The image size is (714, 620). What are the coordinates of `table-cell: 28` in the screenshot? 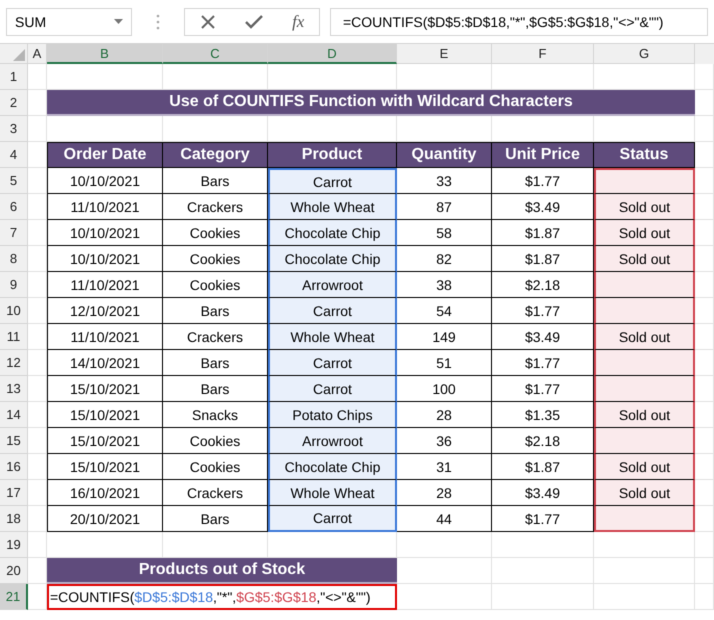 It's located at (444, 415).